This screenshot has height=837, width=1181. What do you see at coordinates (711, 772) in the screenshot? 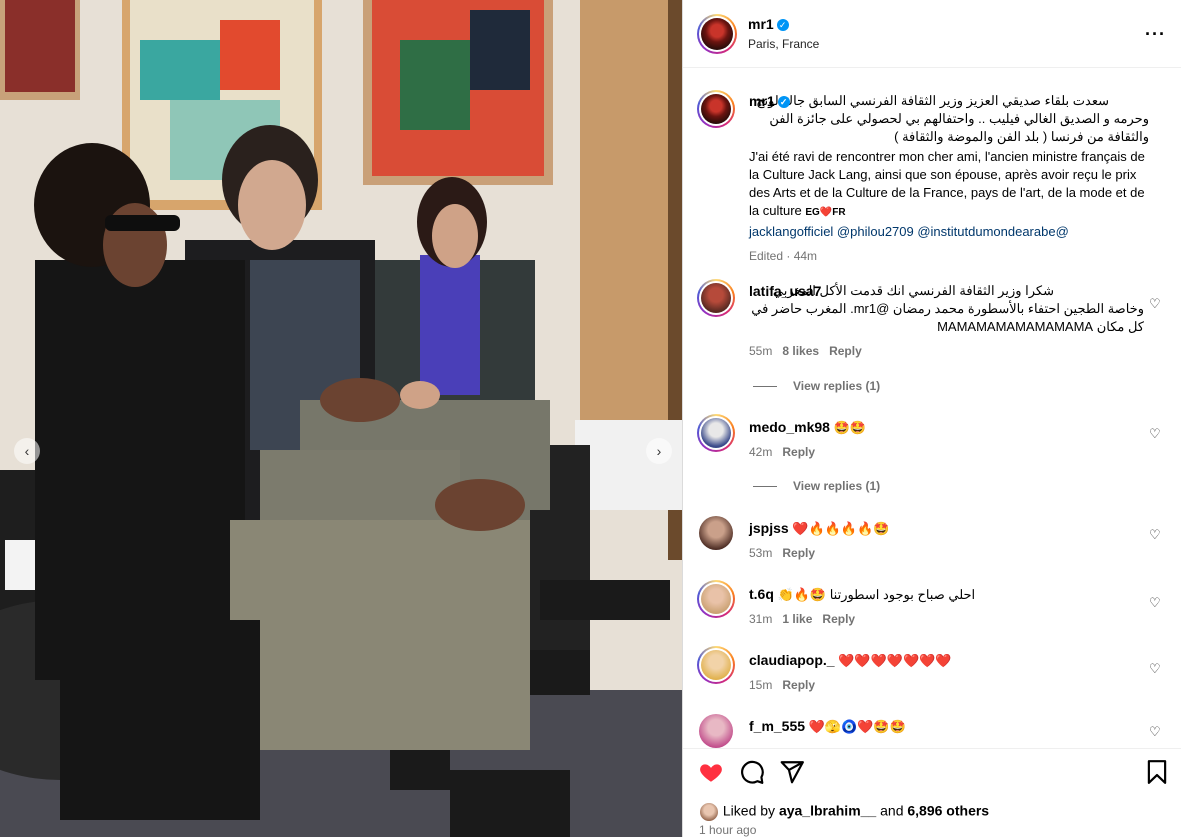
I see `like-heart-icon` at bounding box center [711, 772].